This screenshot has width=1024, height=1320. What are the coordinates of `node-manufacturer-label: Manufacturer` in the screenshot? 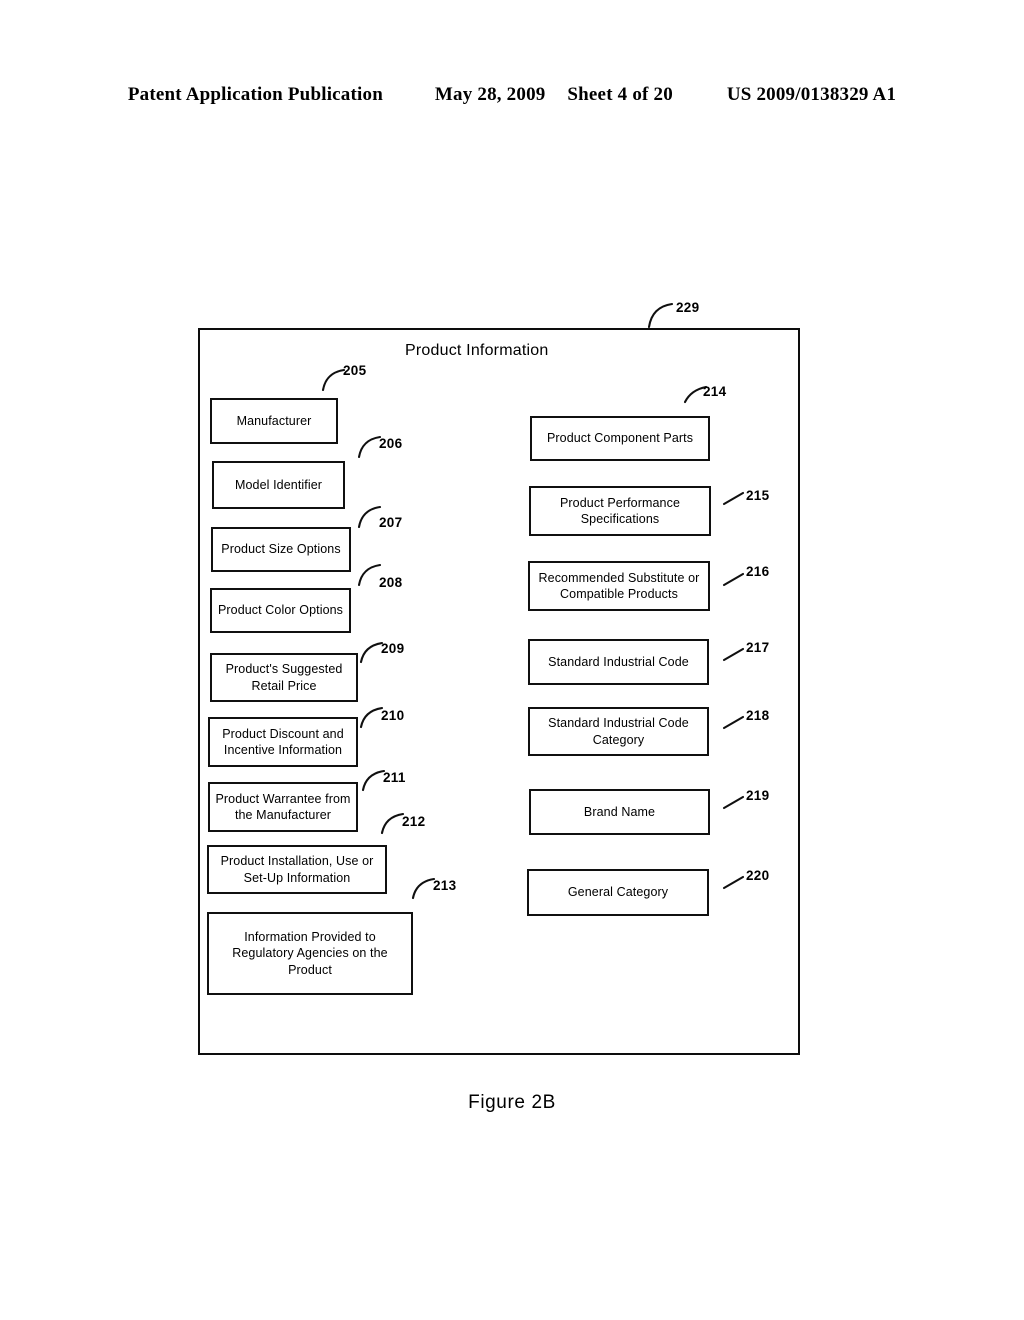 It's located at (274, 420).